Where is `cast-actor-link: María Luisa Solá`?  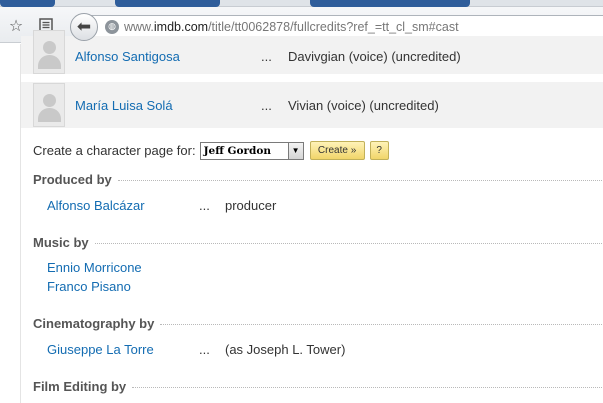 cast-actor-link: María Luisa Solá is located at coordinates (124, 105).